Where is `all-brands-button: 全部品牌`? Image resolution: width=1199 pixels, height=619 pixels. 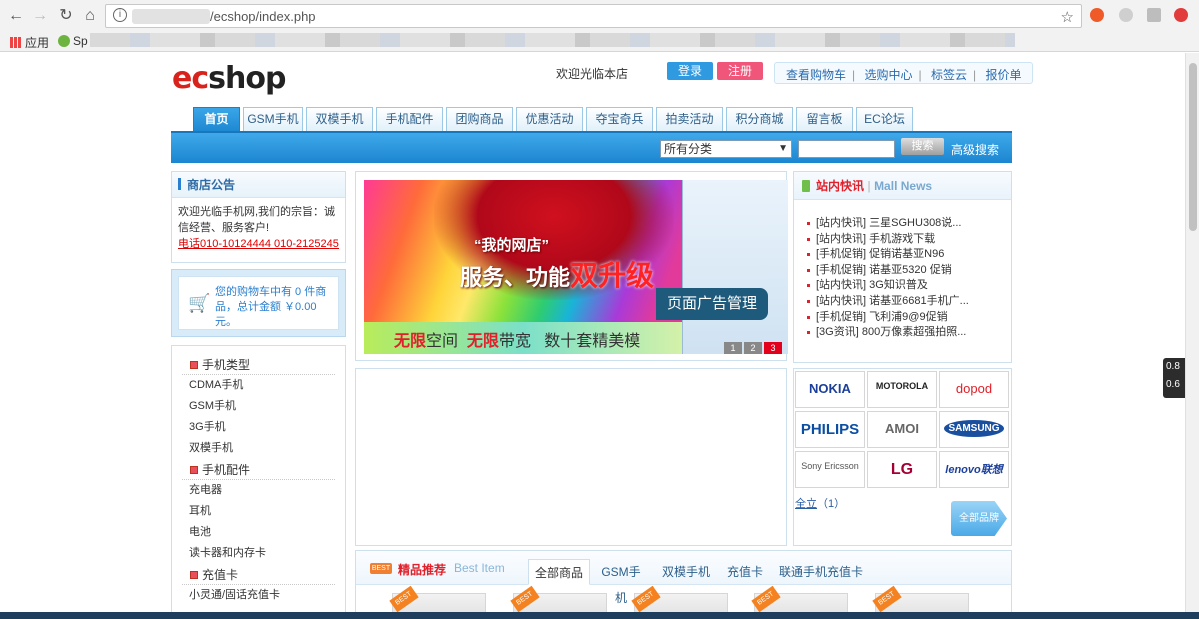
all-brands-button: 全部品牌 is located at coordinates (979, 518).